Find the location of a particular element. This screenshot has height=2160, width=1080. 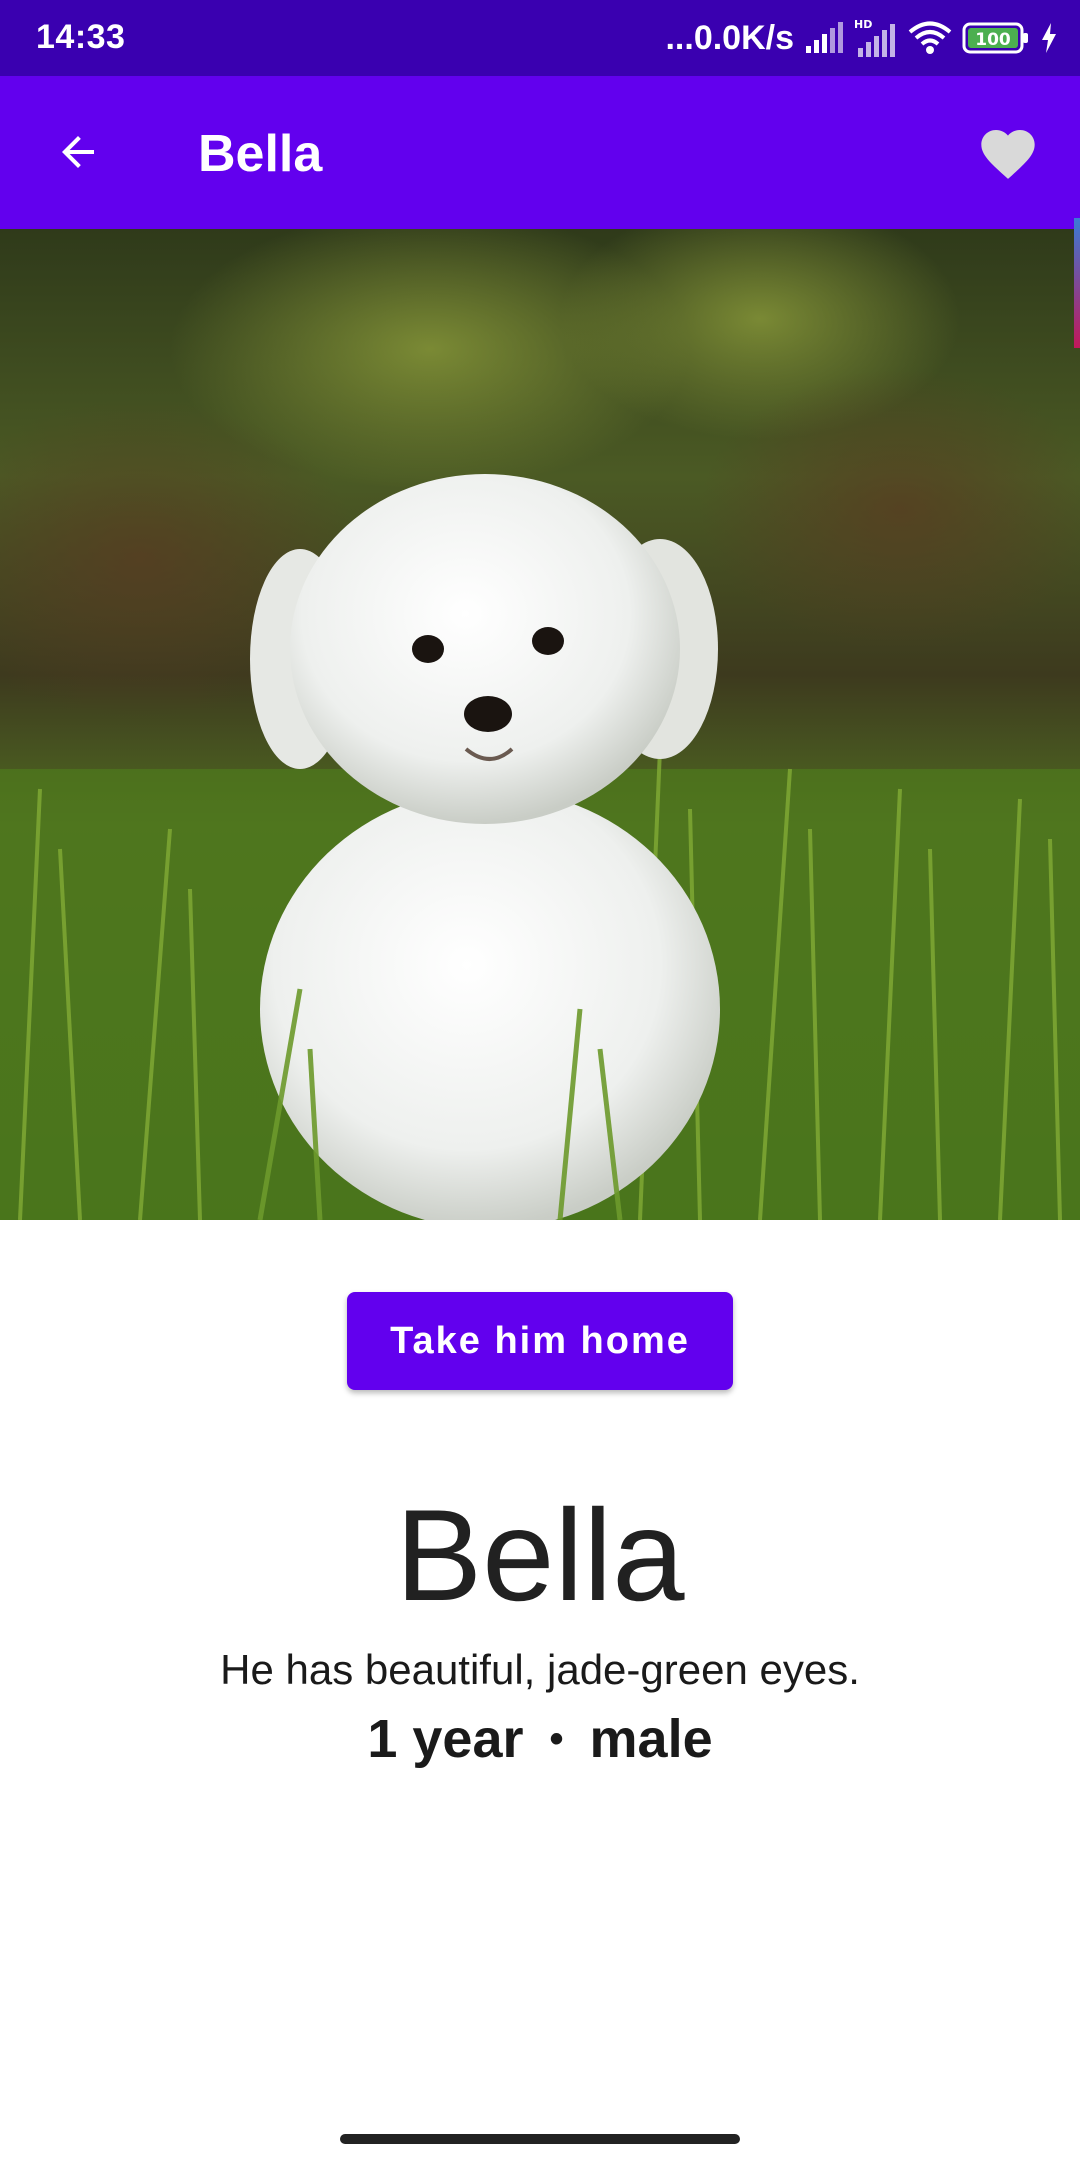

pet-description: He has beautiful, jade-green eyes. is located at coordinates (540, 1669).